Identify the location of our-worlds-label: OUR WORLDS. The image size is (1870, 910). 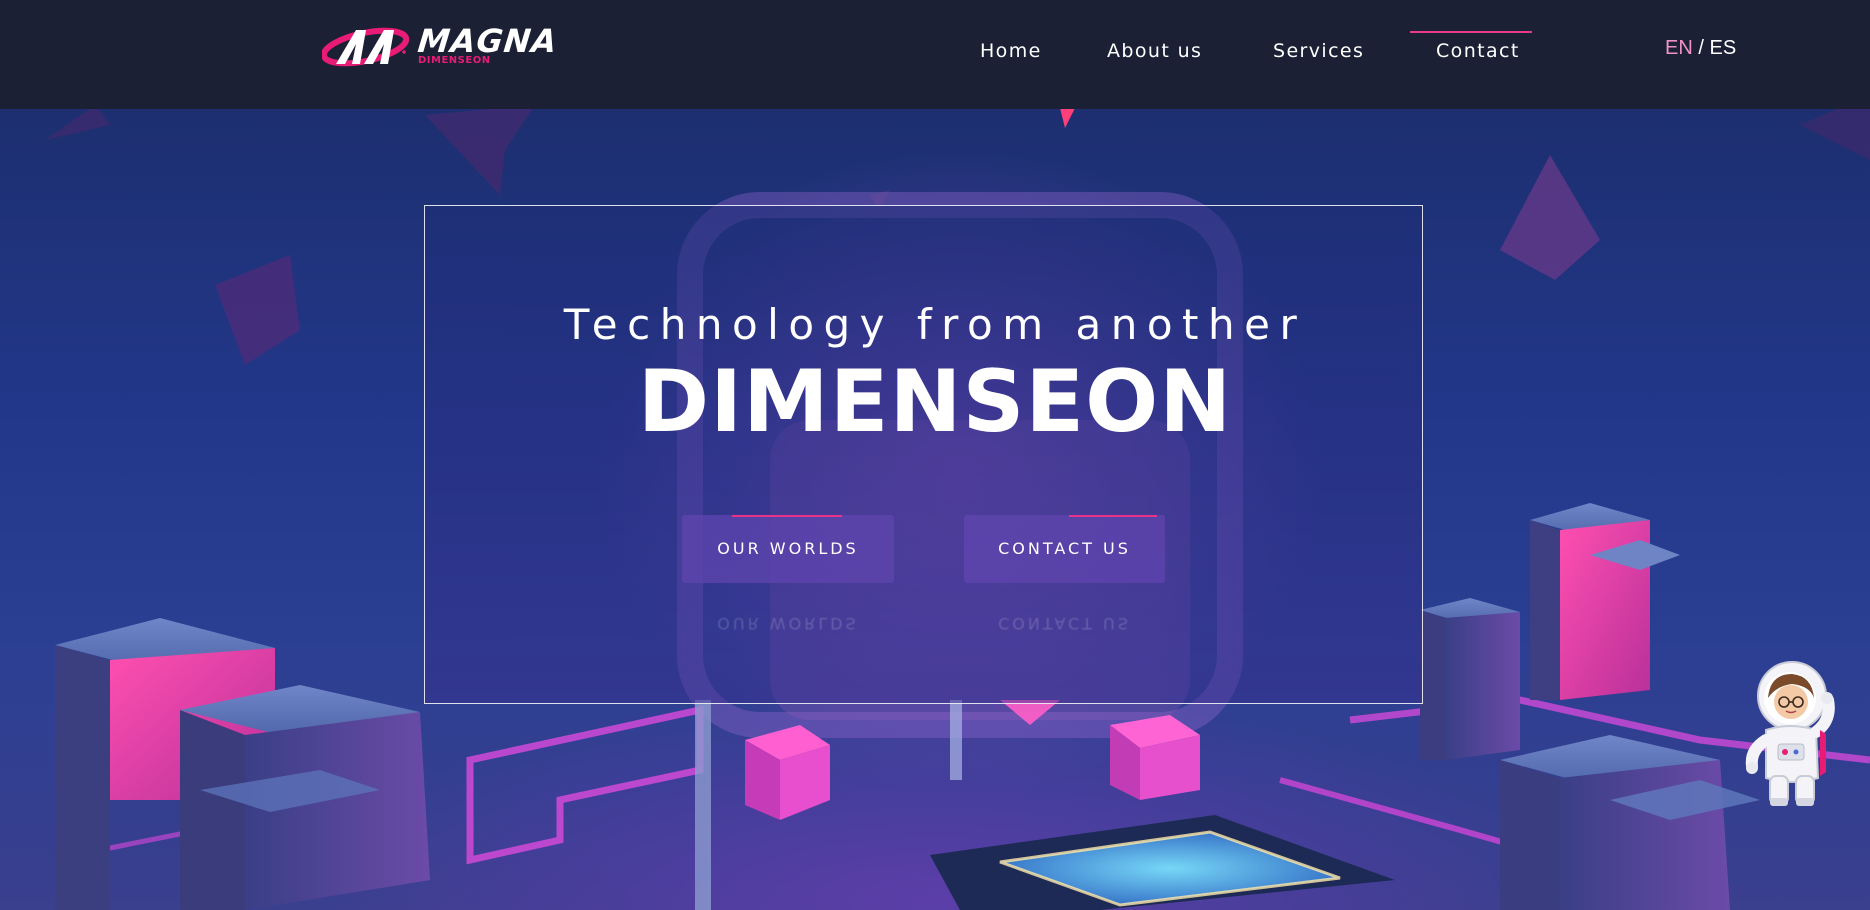
(788, 548).